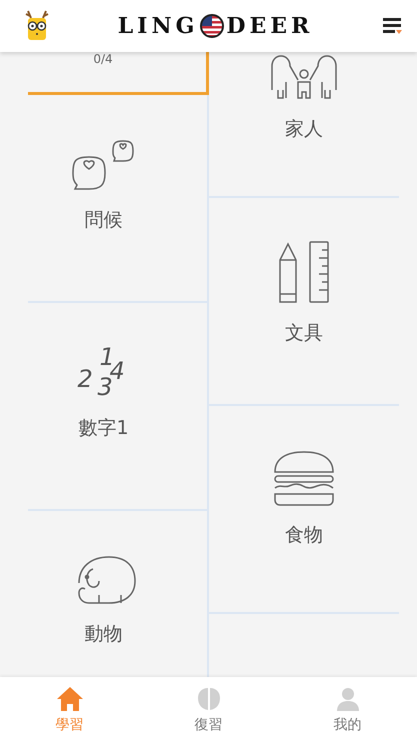  What do you see at coordinates (103, 634) in the screenshot?
I see `lesson-title: 動物` at bounding box center [103, 634].